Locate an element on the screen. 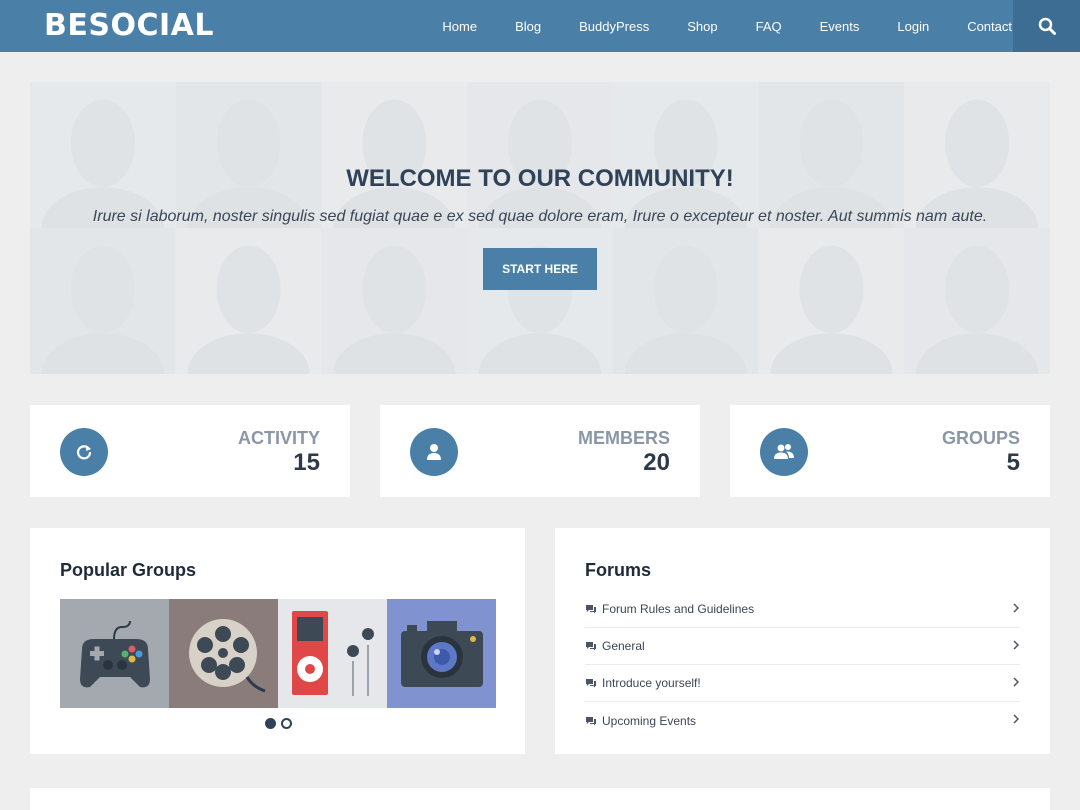 The width and height of the screenshot is (1080, 810). forum-item-label: Introduce yourself! is located at coordinates (651, 683).